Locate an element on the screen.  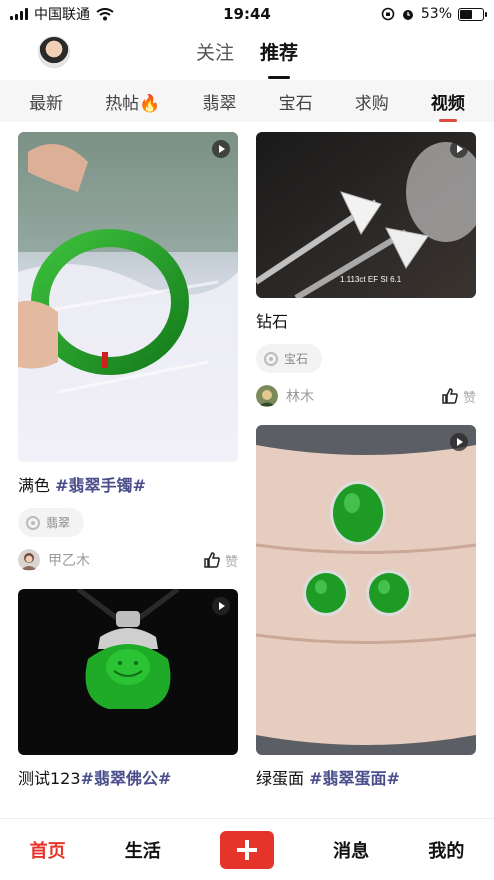
wifi-icon is located at coordinates (105, 13).